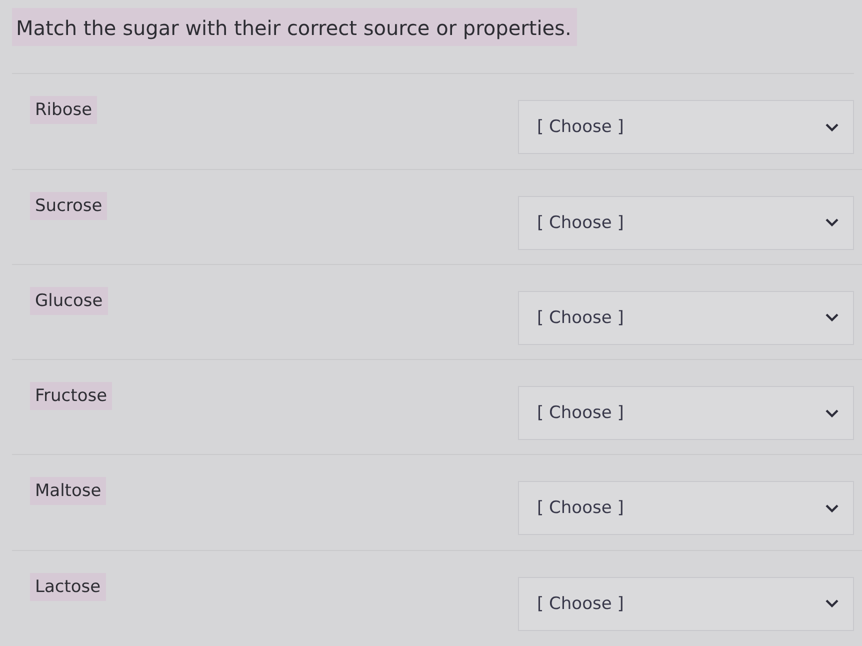 The width and height of the screenshot is (862, 646). Describe the element at coordinates (64, 110) in the screenshot. I see `sugar-label: Ribose` at that location.